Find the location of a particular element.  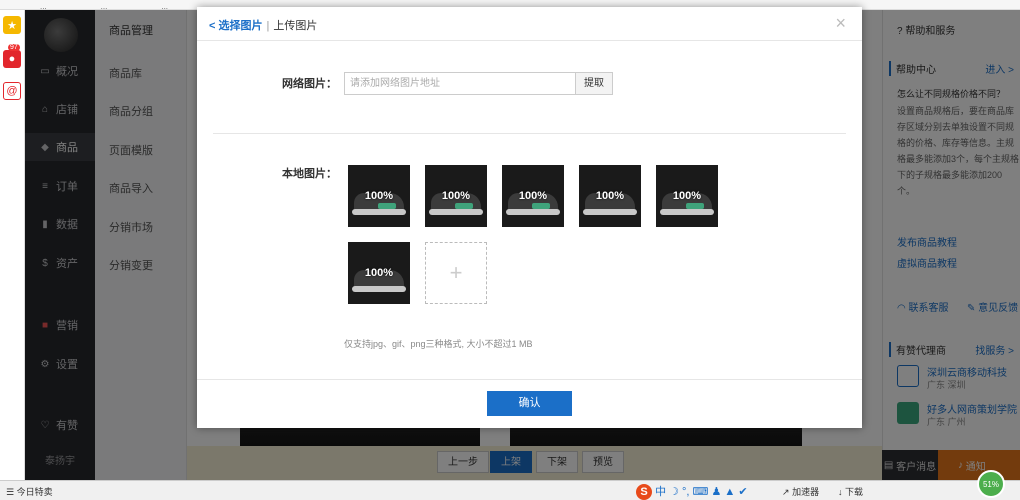

weibo-icon: ● is located at coordinates (12, 59).